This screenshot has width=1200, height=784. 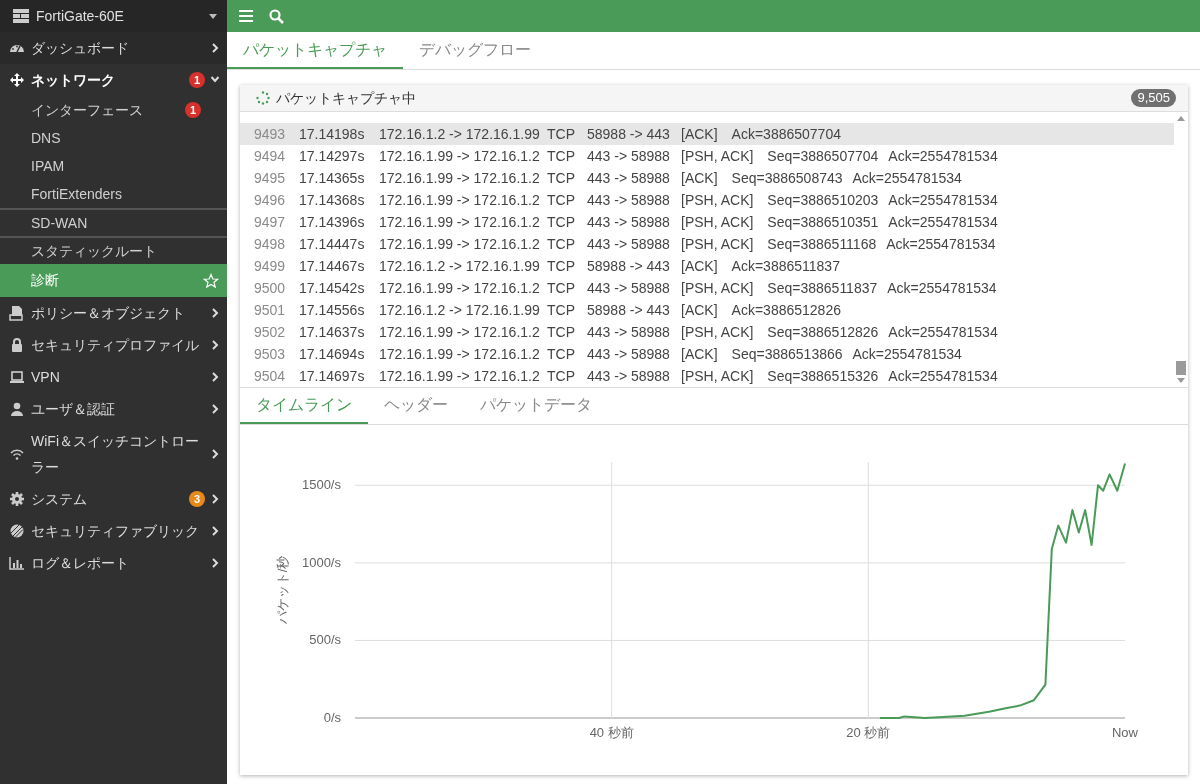 I want to click on table-cell-text: 17.14447s, so click(x=332, y=244).